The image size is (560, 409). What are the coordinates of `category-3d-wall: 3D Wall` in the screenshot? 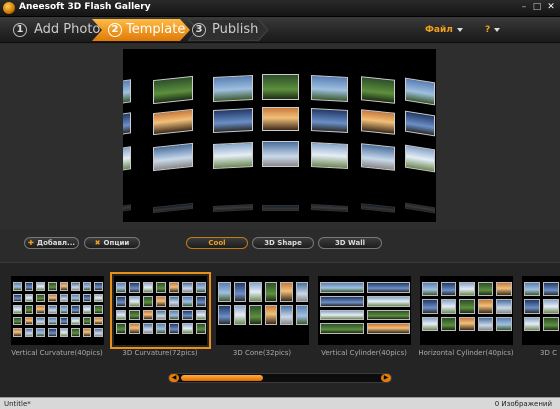 It's located at (350, 243).